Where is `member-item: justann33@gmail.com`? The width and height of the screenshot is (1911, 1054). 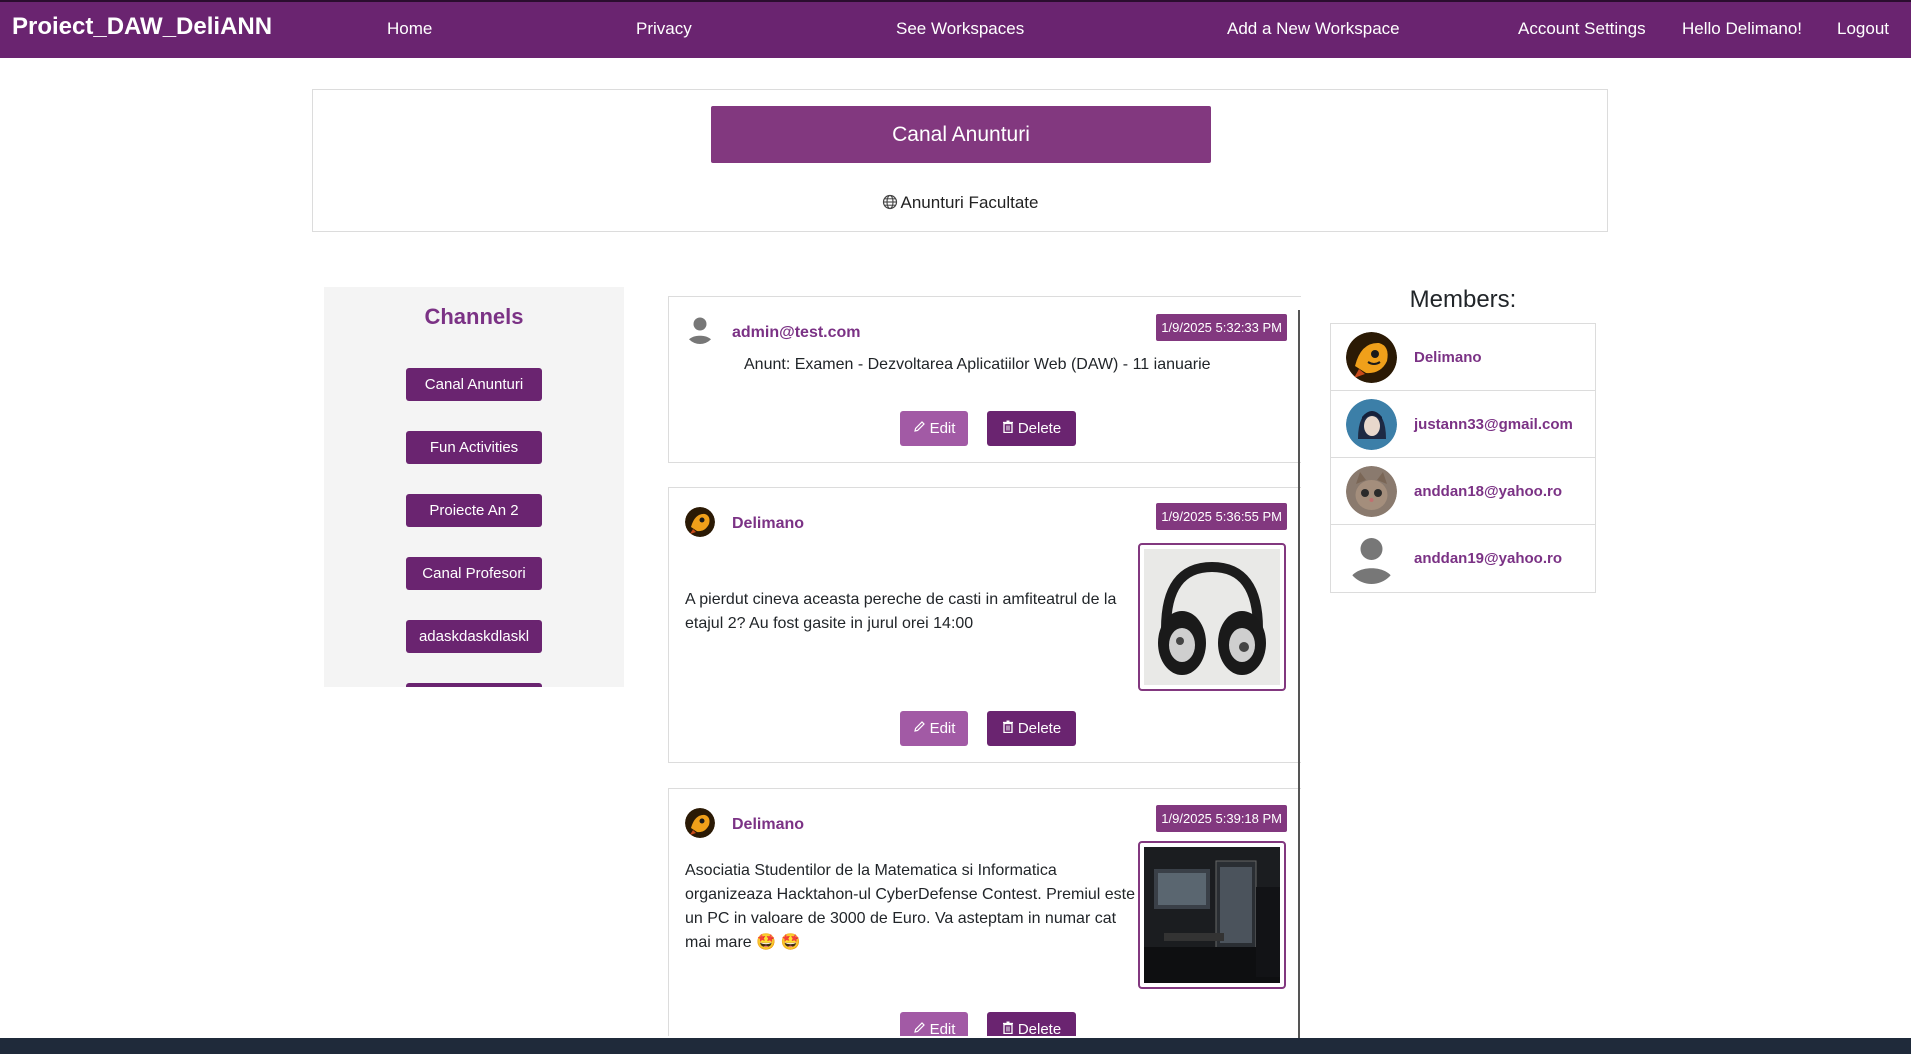 member-item: justann33@gmail.com is located at coordinates (1463, 424).